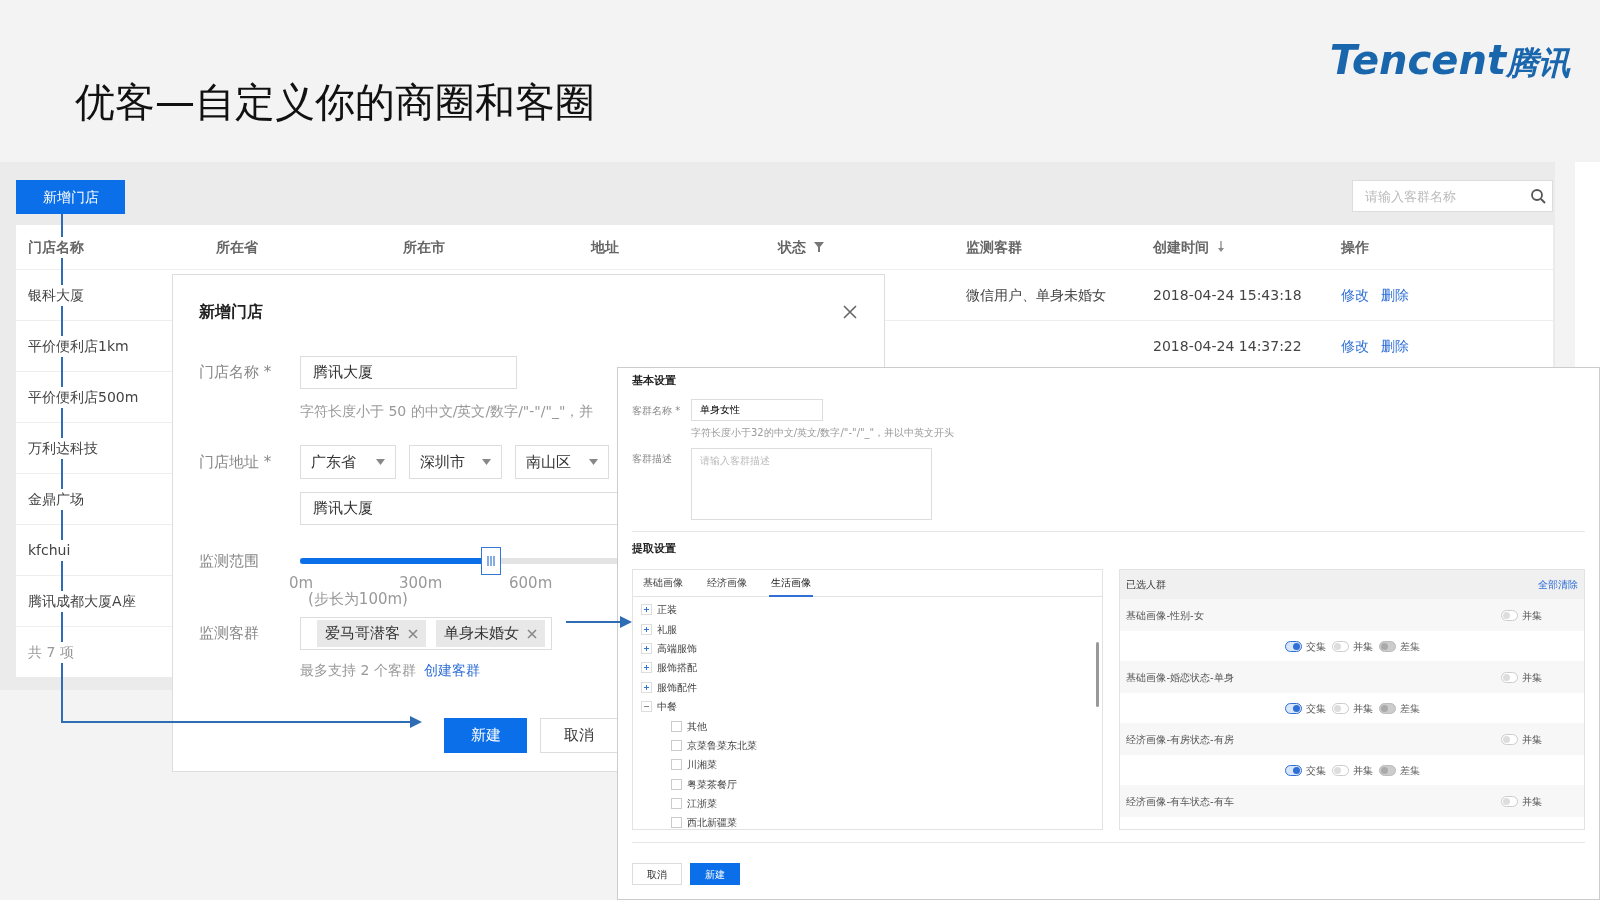 Image resolution: width=1600 pixels, height=900 pixels. Describe the element at coordinates (371, 633) in the screenshot. I see `tag: 爱马哥潜客` at that location.